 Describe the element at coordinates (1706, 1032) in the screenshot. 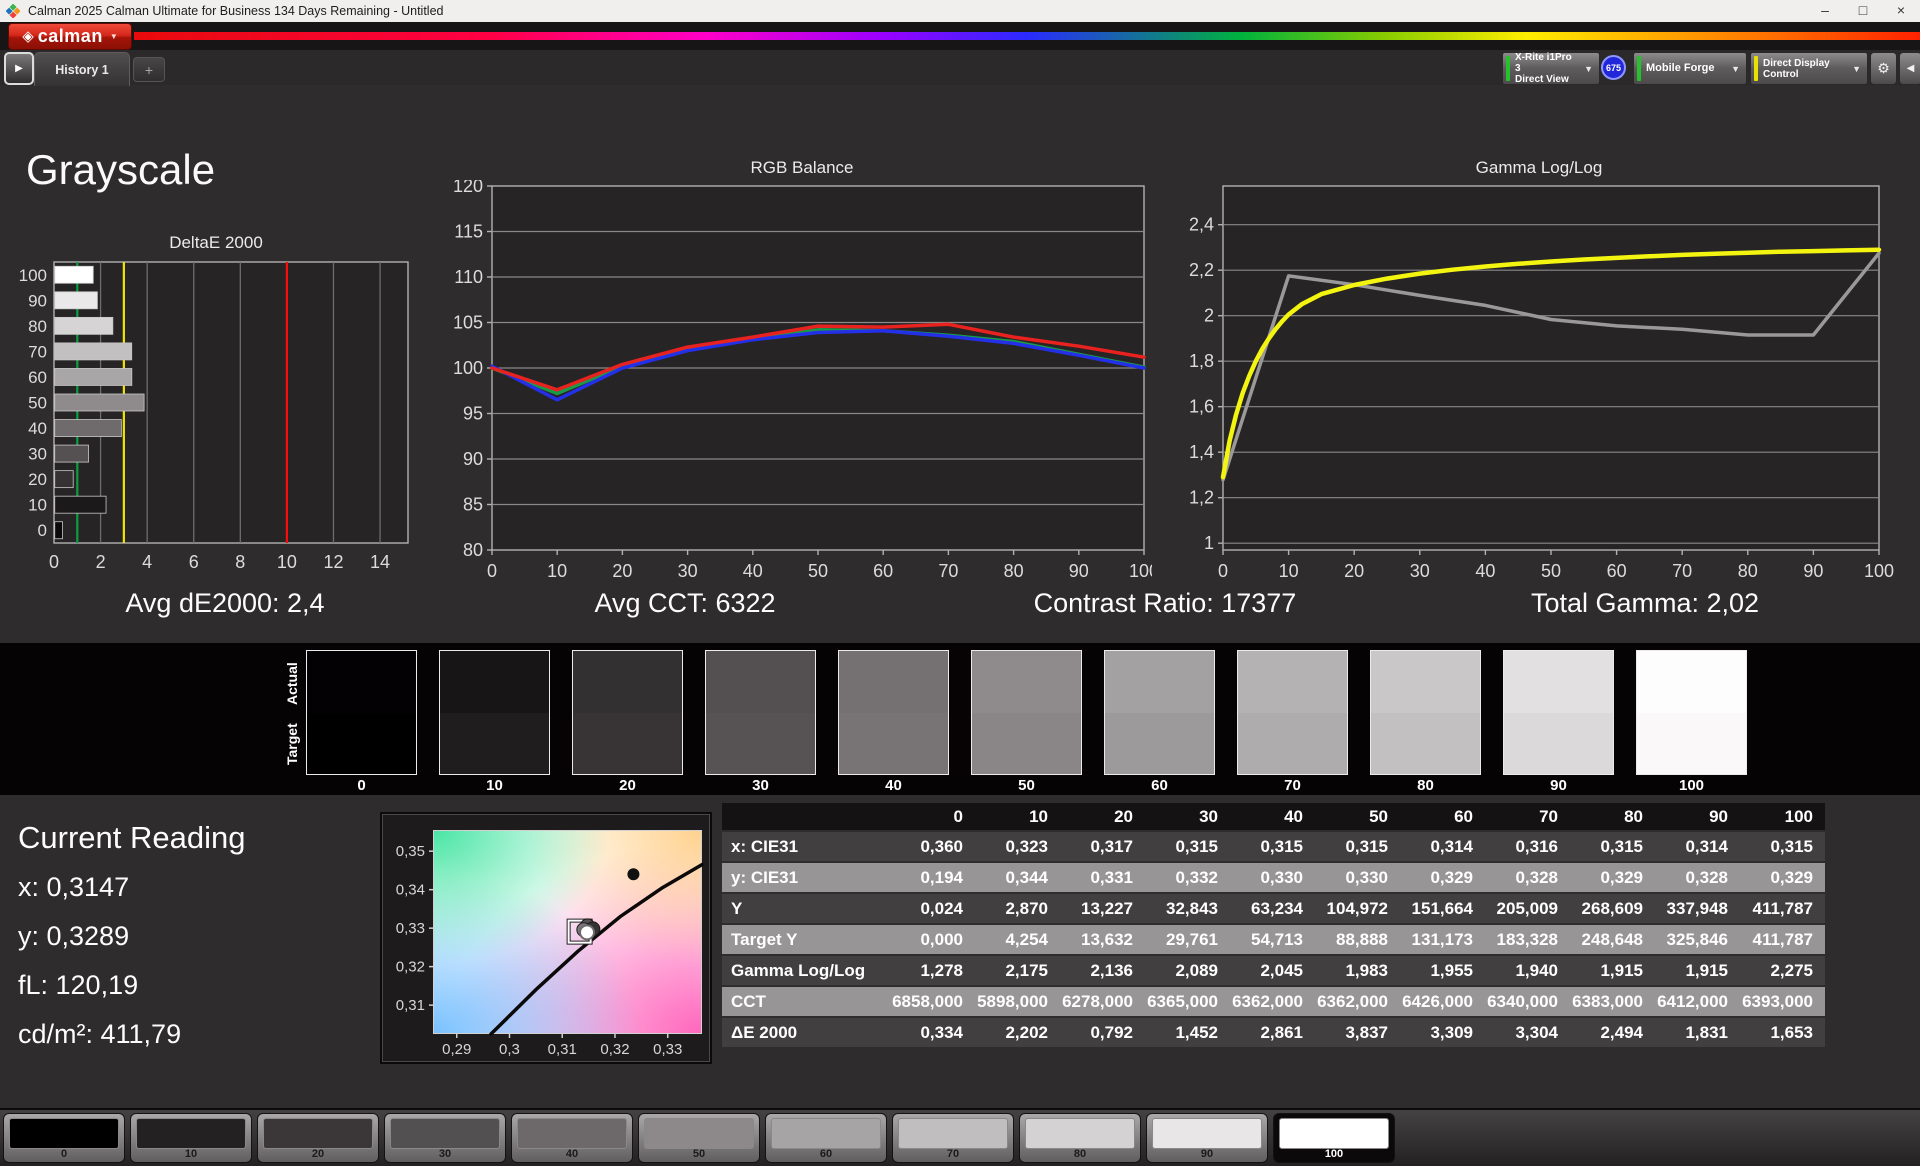

I see `table-cell: 1,831` at that location.